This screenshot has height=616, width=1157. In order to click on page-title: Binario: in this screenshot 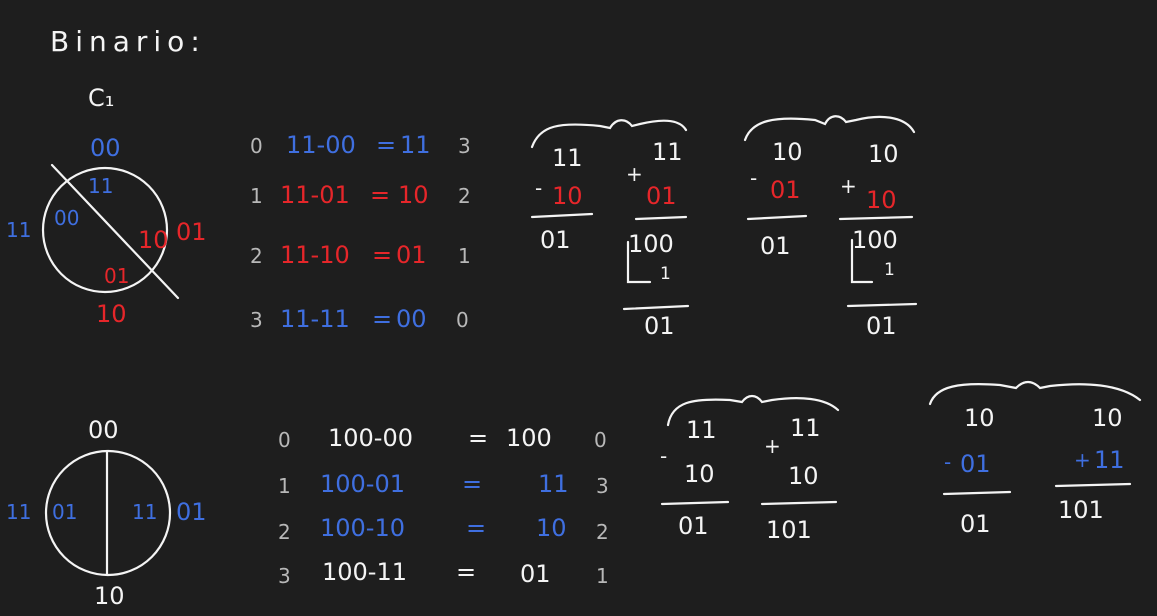, I will do `click(128, 41)`.